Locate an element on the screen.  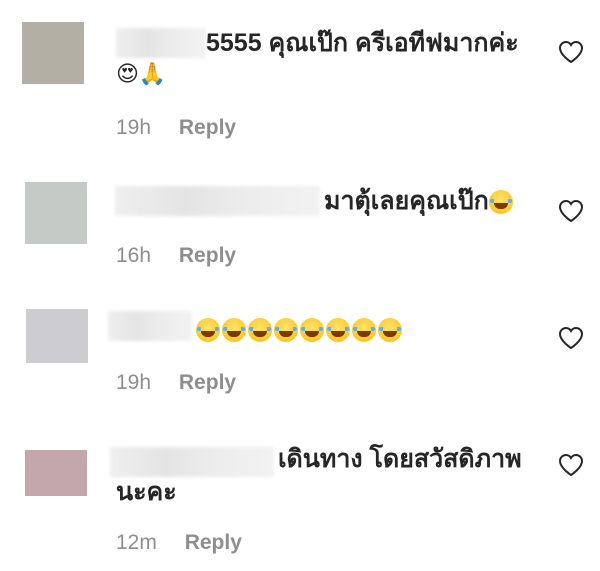
comment-text: เดินทาง โดยสวัสดิภาพ is located at coordinates (400, 459).